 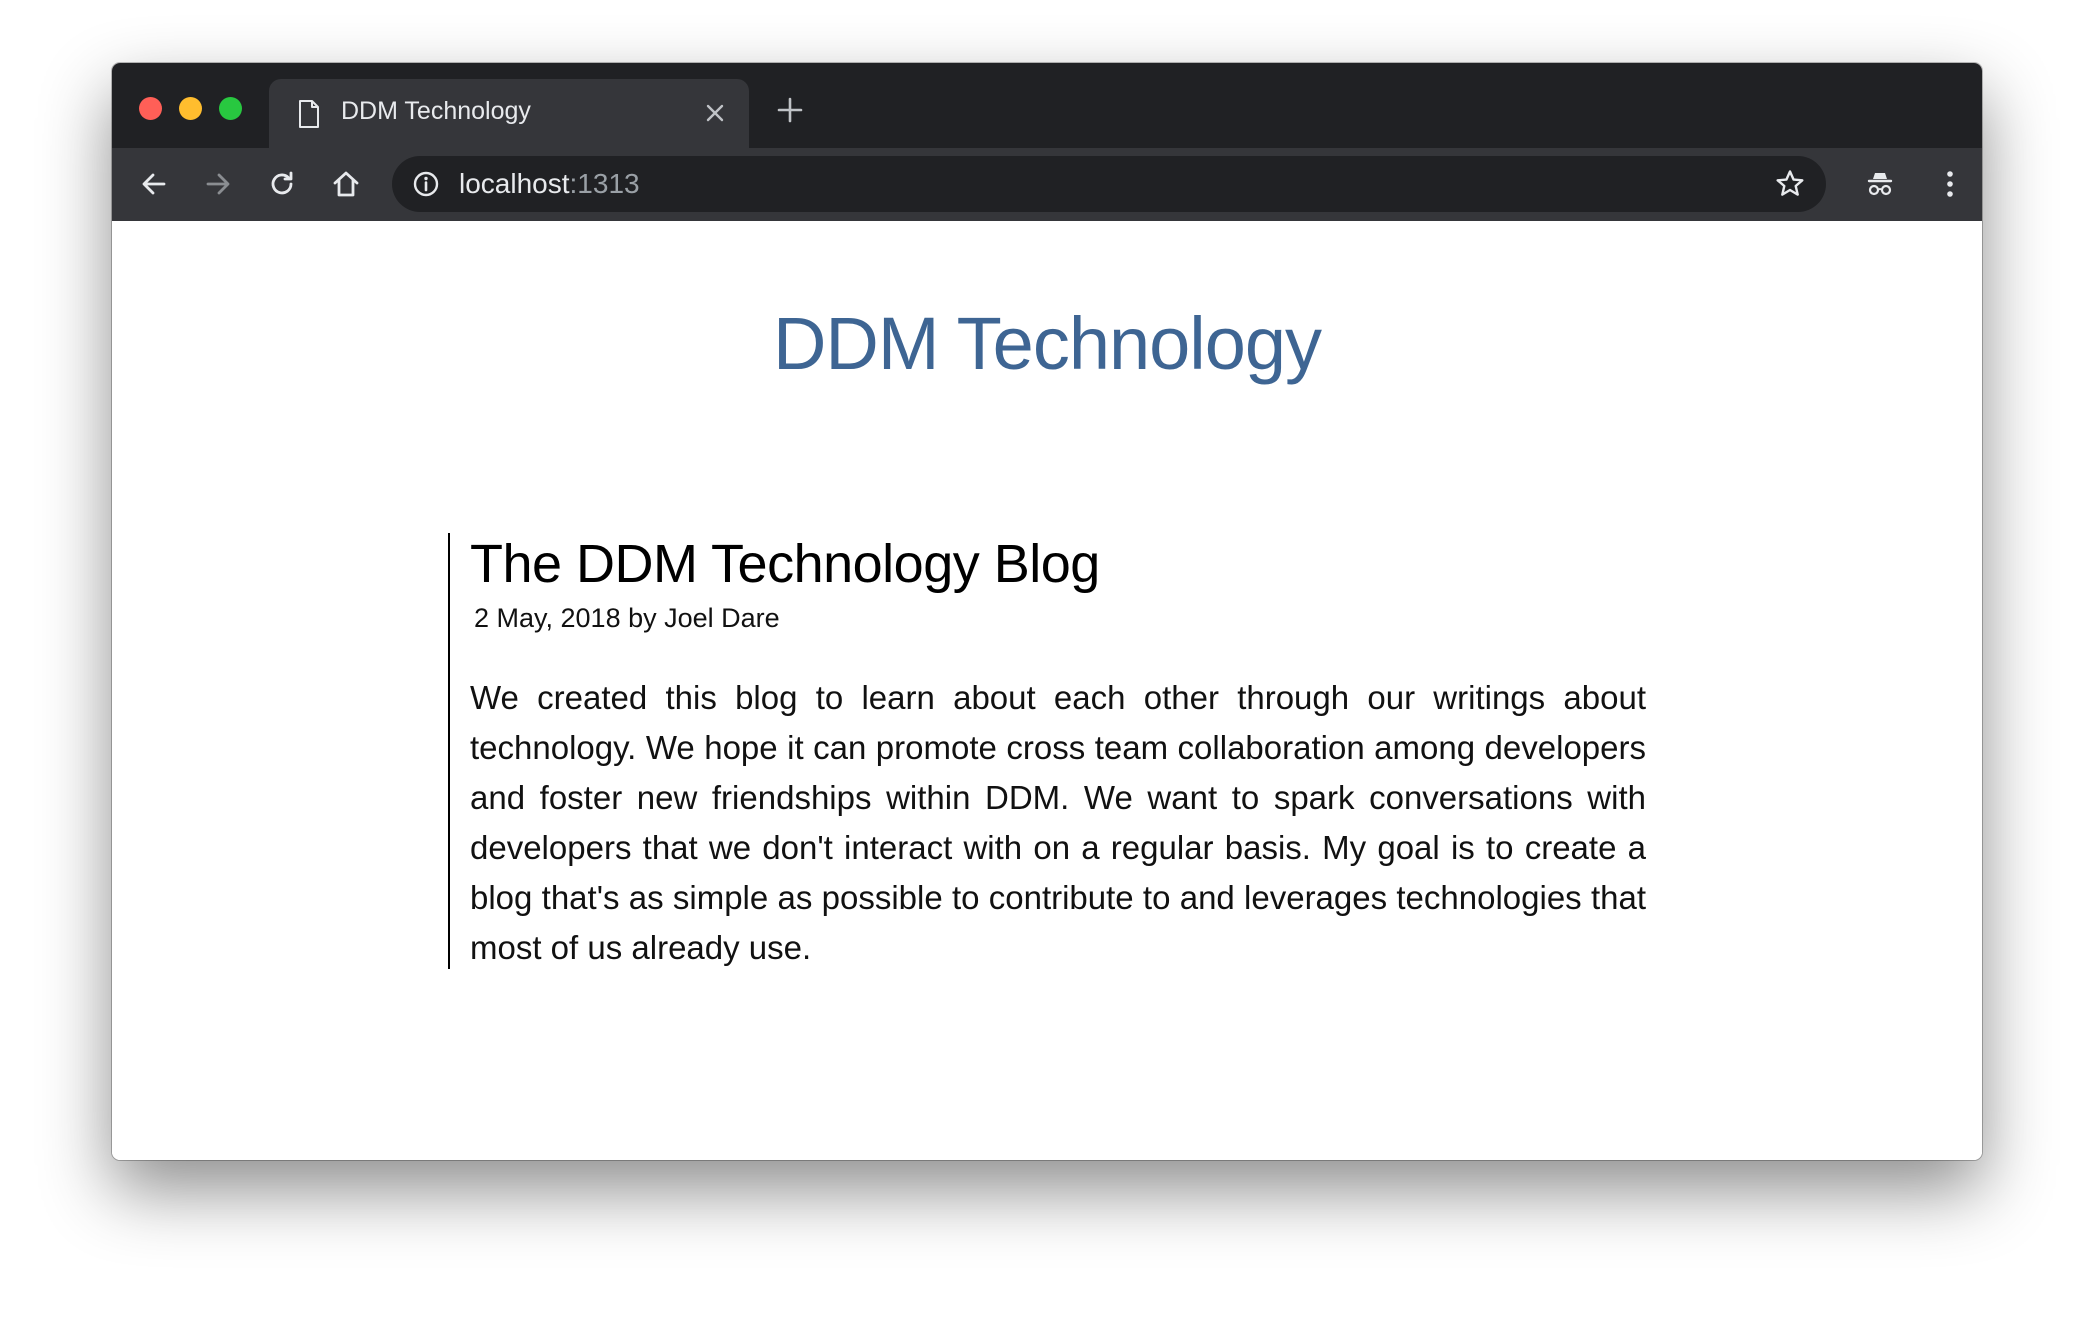 What do you see at coordinates (346, 184) in the screenshot?
I see `home-icon` at bounding box center [346, 184].